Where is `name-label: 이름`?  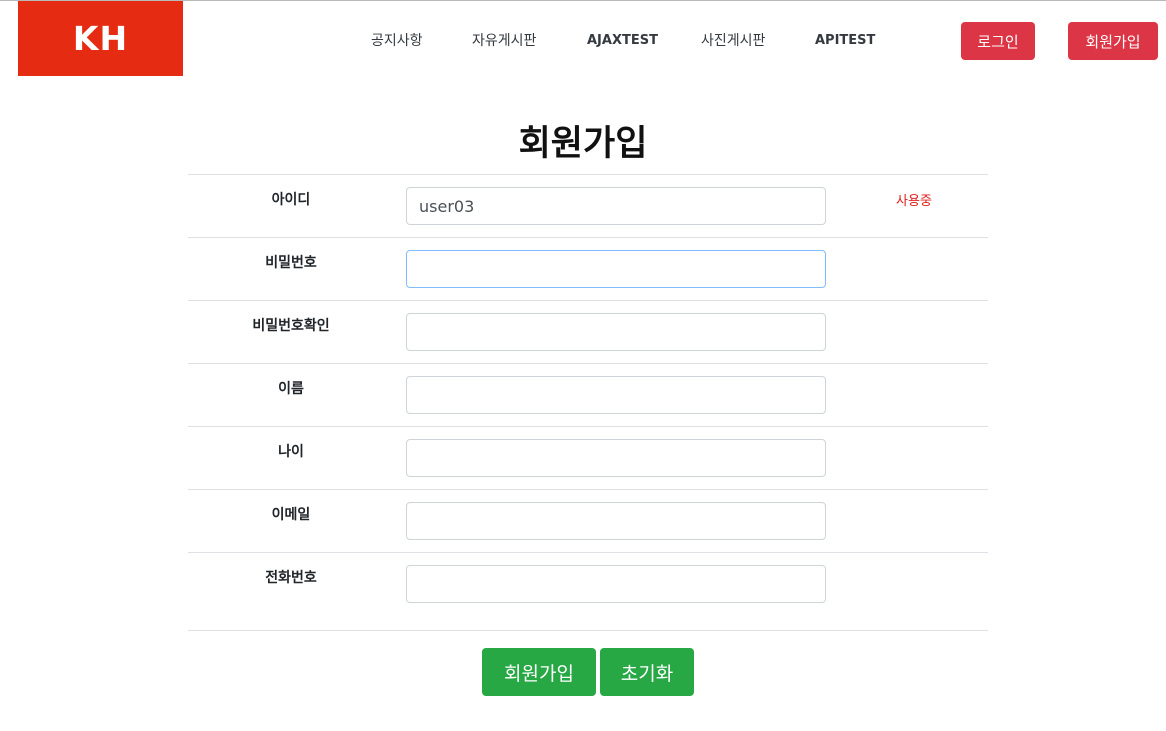 name-label: 이름 is located at coordinates (291, 389).